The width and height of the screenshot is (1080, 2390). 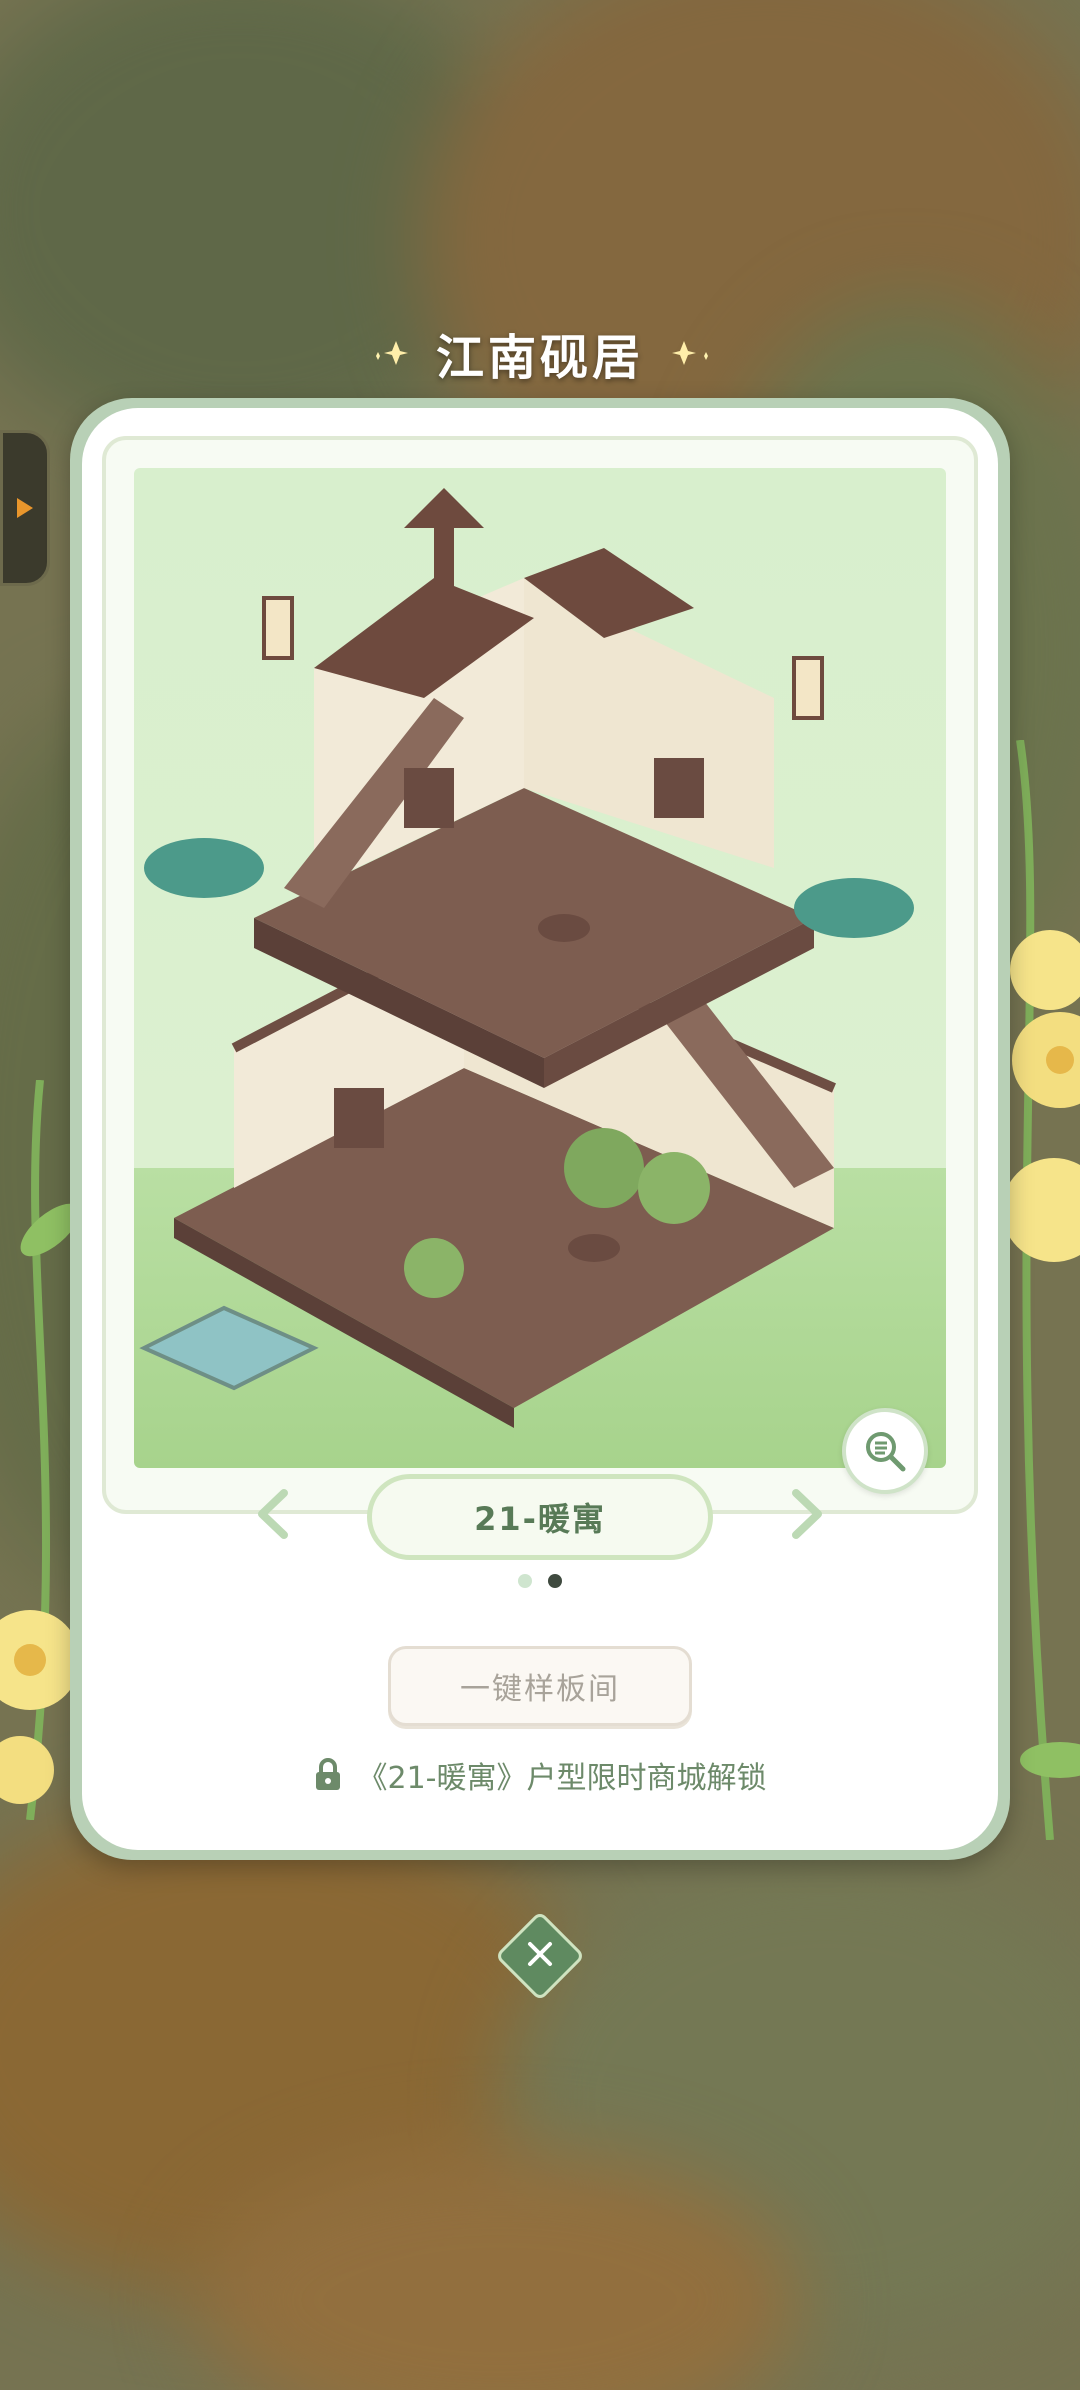 I want to click on chevron-right-icon, so click(x=807, y=1514).